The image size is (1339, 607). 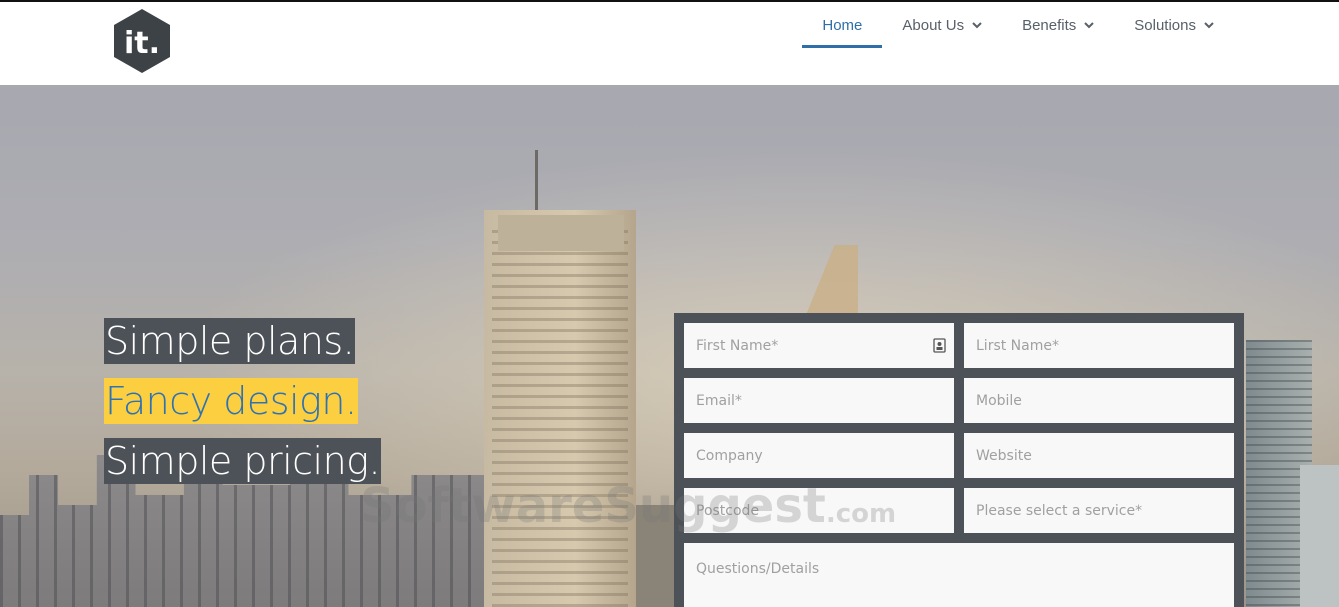 I want to click on mobile-input, so click(x=1099, y=400).